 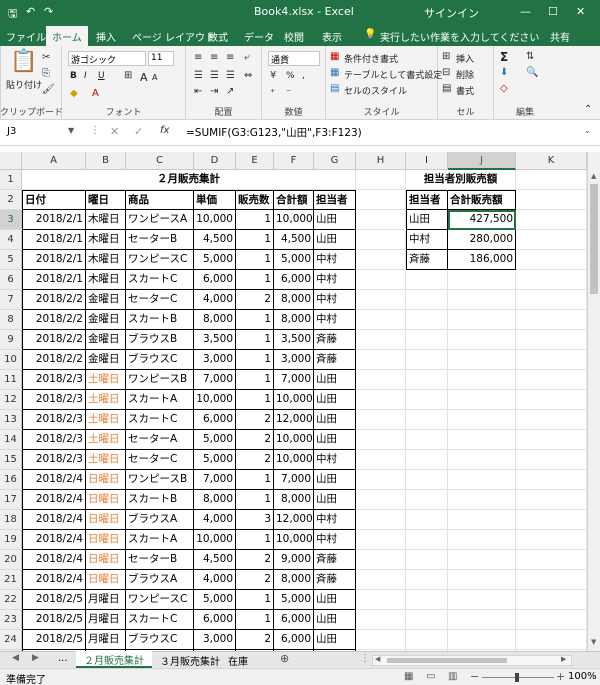 I want to click on name-box: J3, so click(x=39, y=133).